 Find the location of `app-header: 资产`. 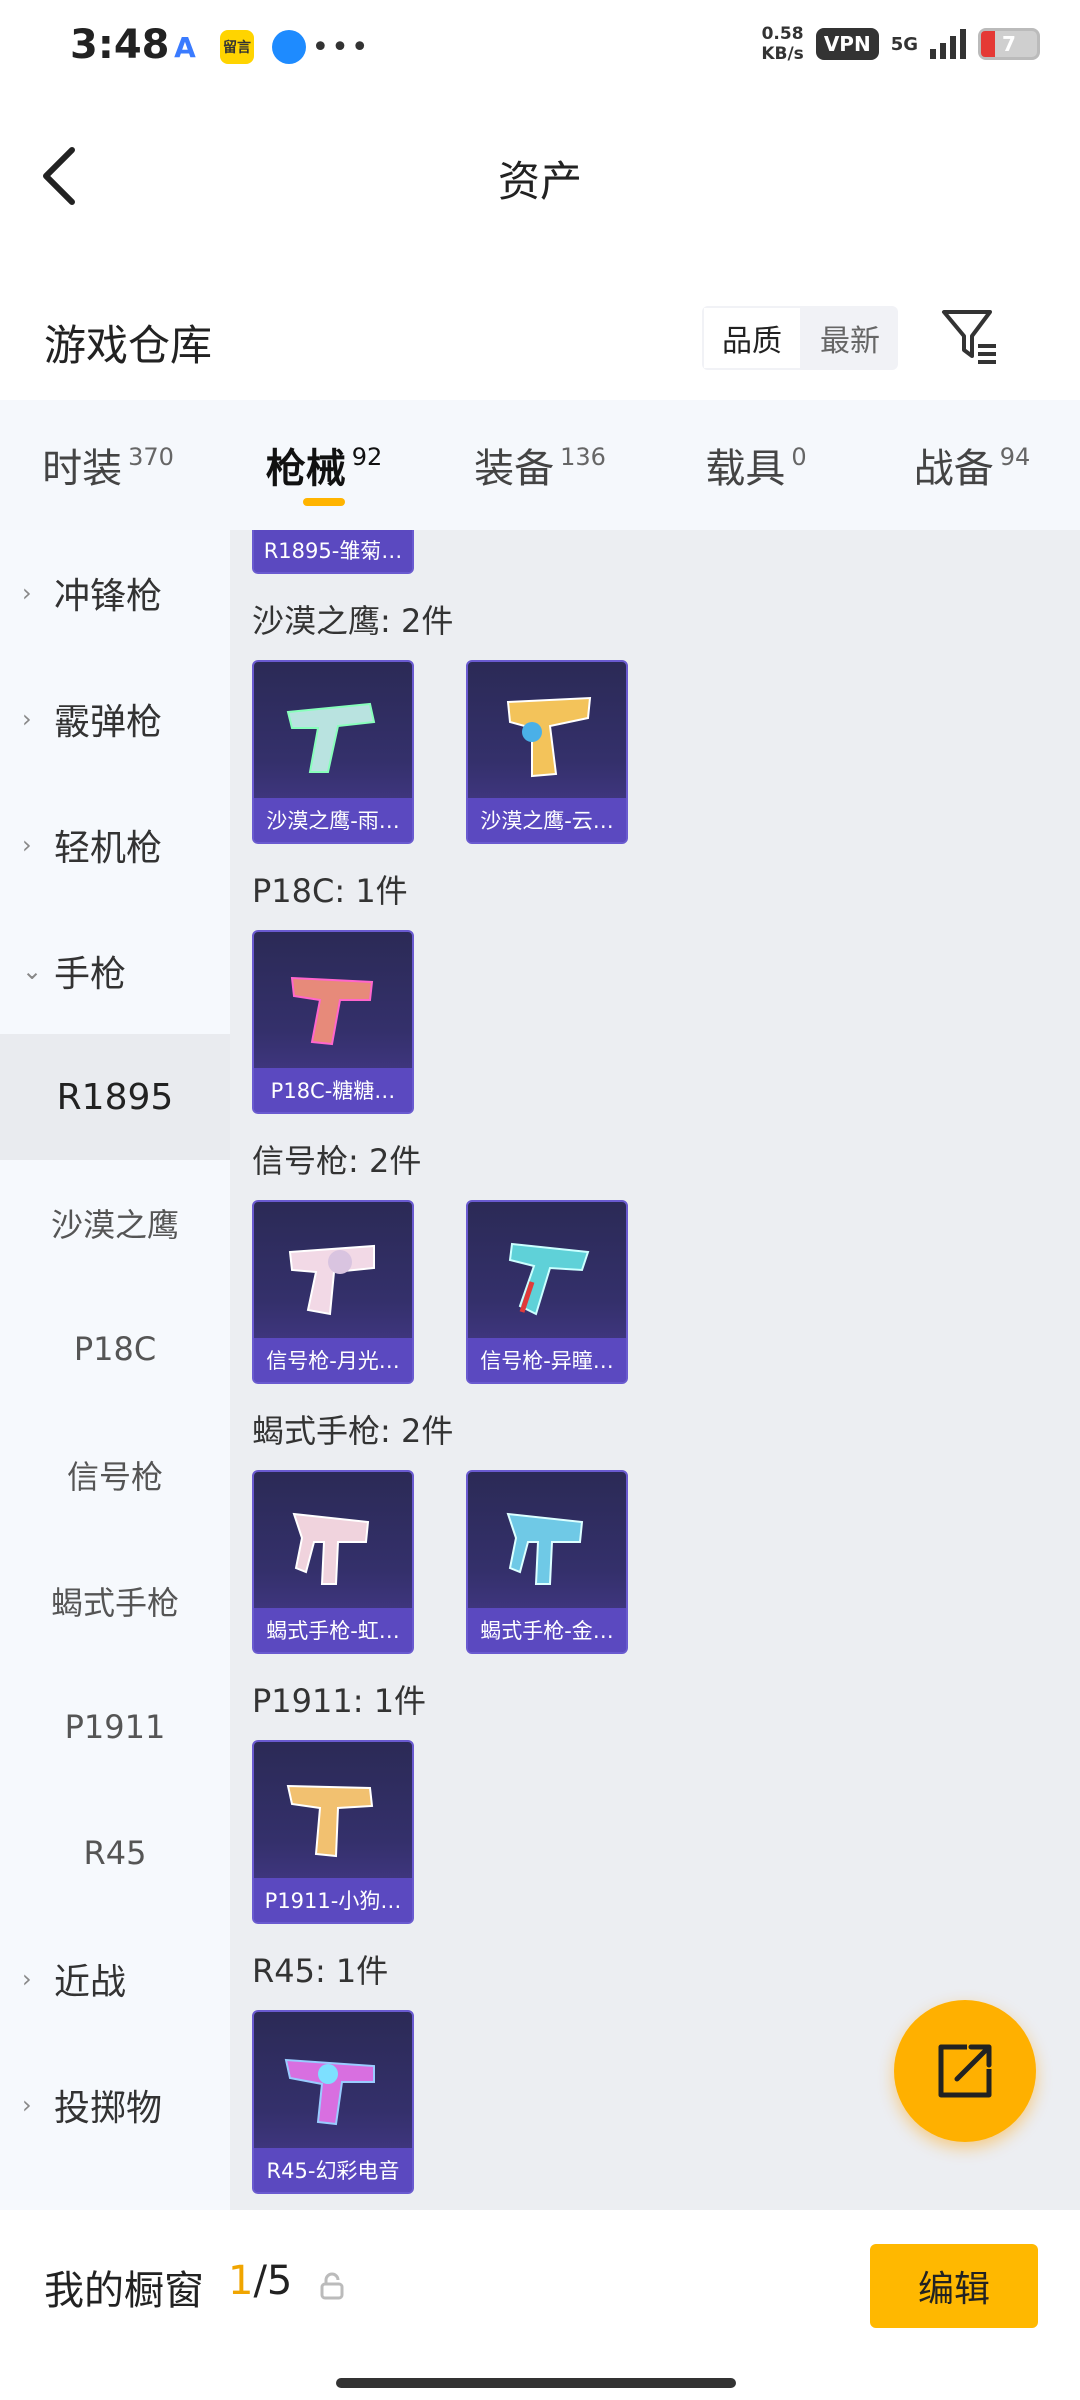

app-header: 资产 is located at coordinates (540, 175).